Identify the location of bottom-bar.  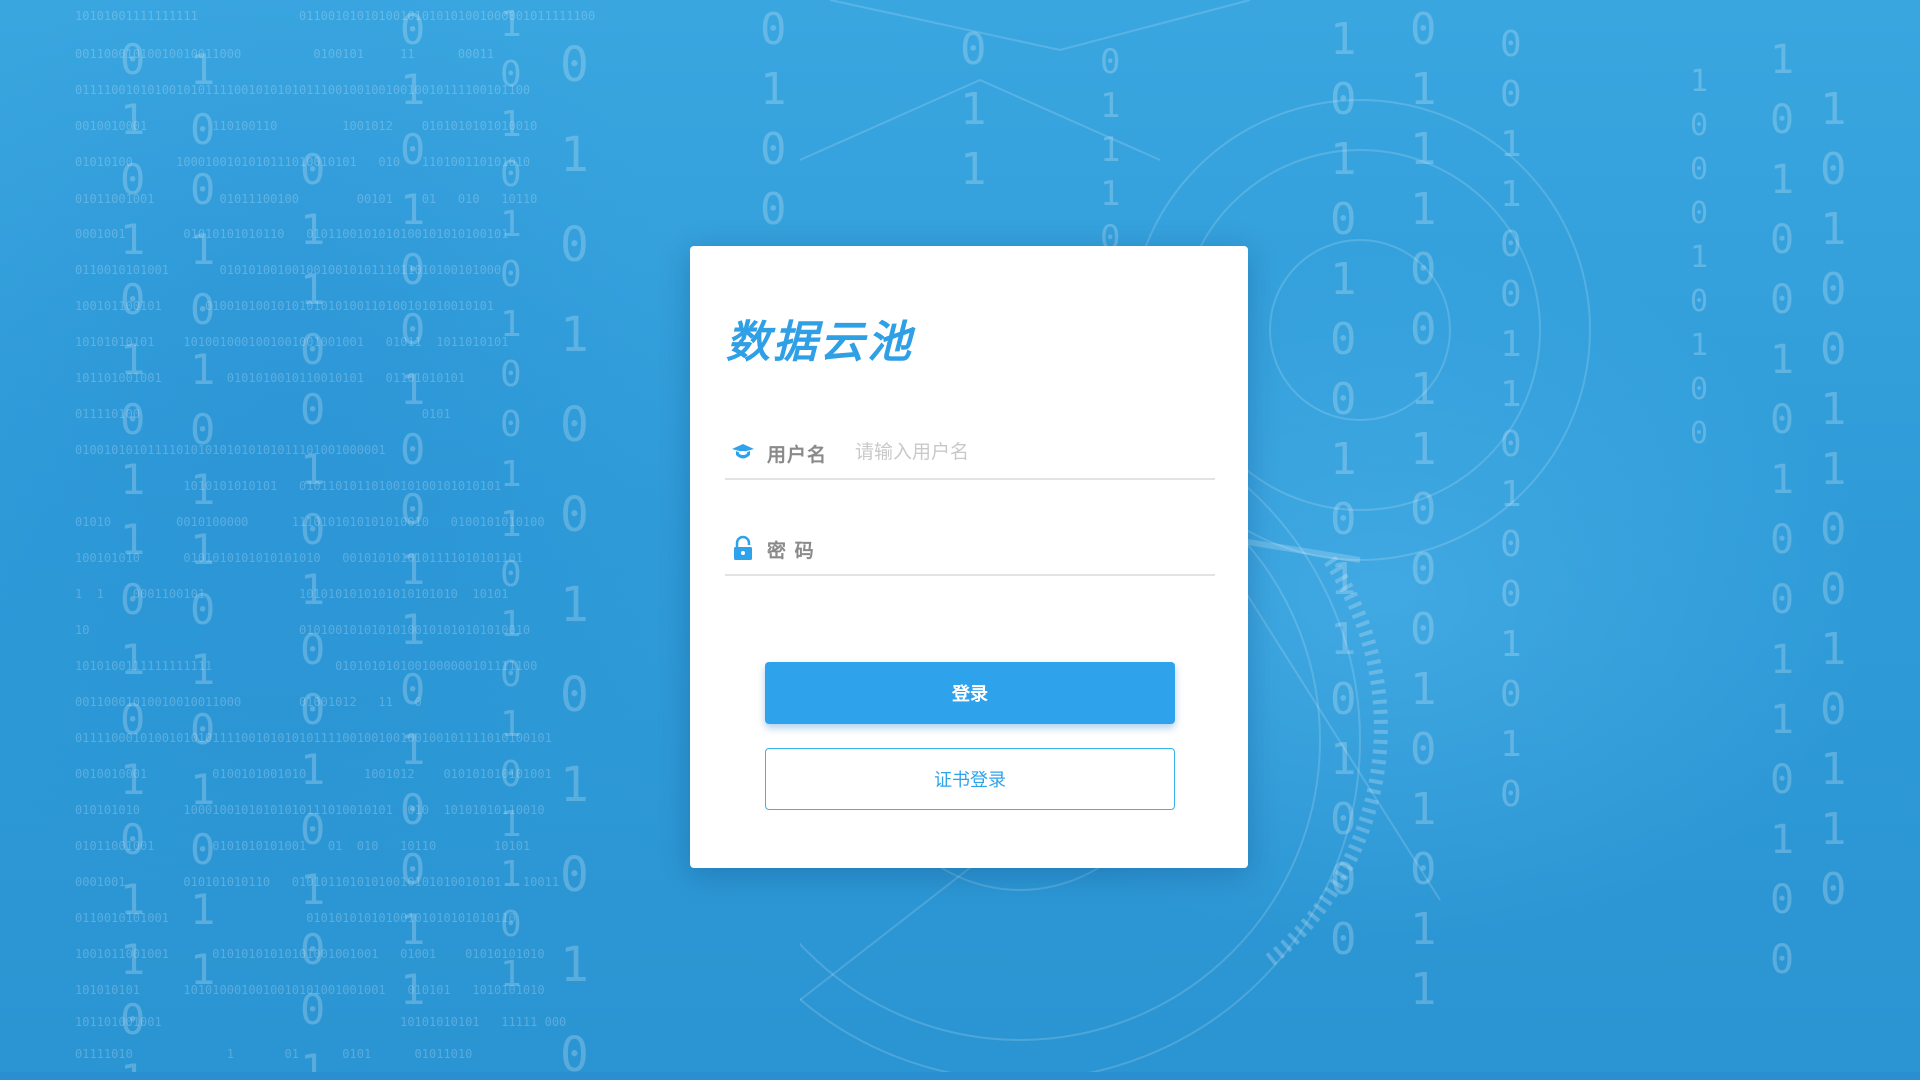
(960, 1076).